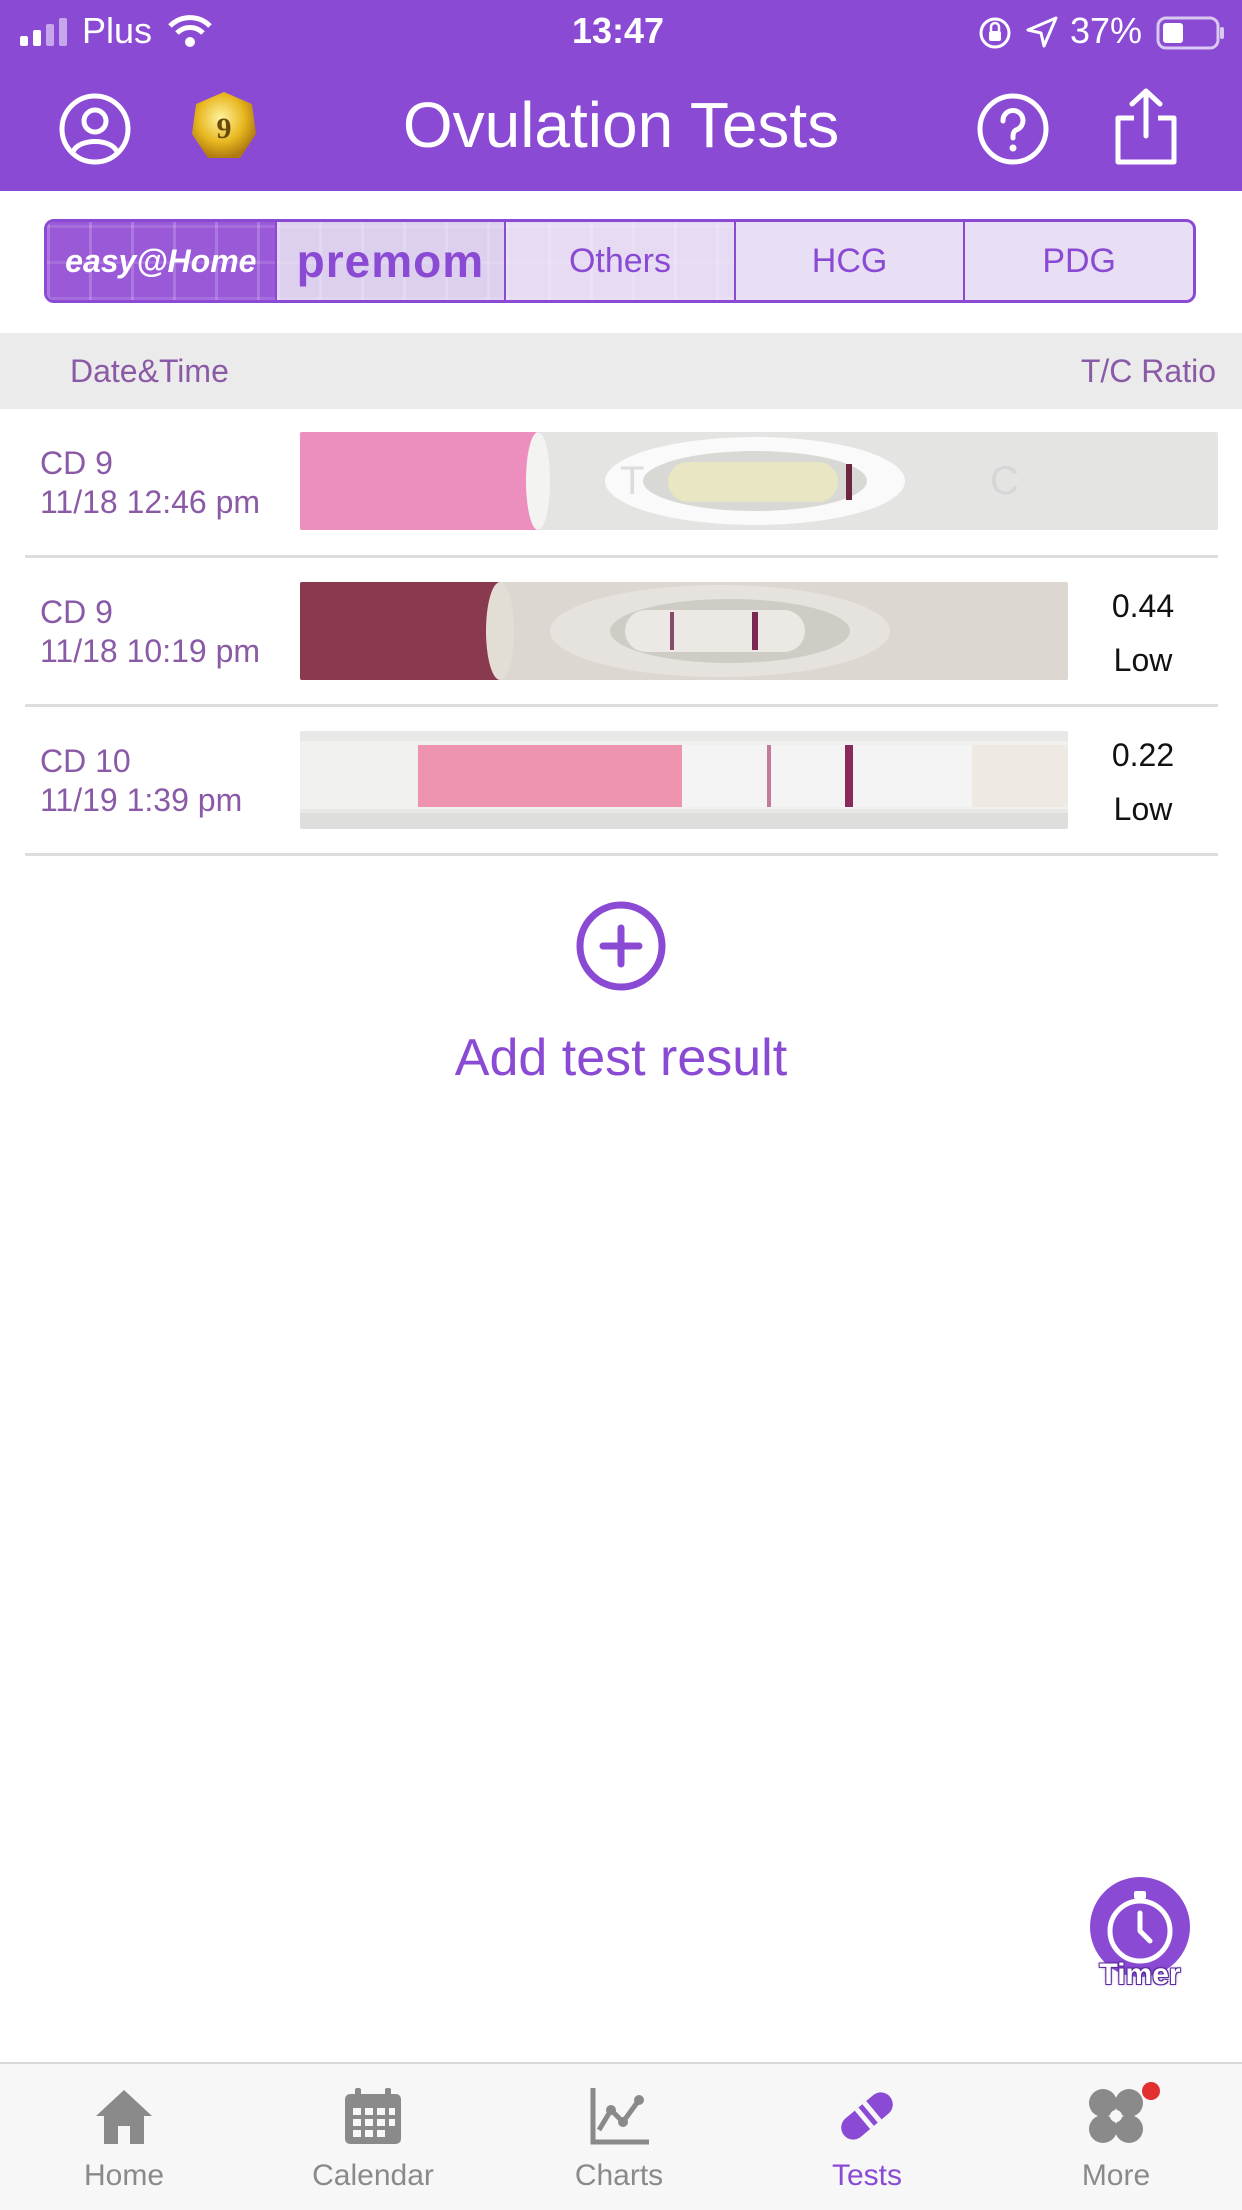  I want to click on test-row: CD 9 11/18 12:46 pm T C, so click(621, 482).